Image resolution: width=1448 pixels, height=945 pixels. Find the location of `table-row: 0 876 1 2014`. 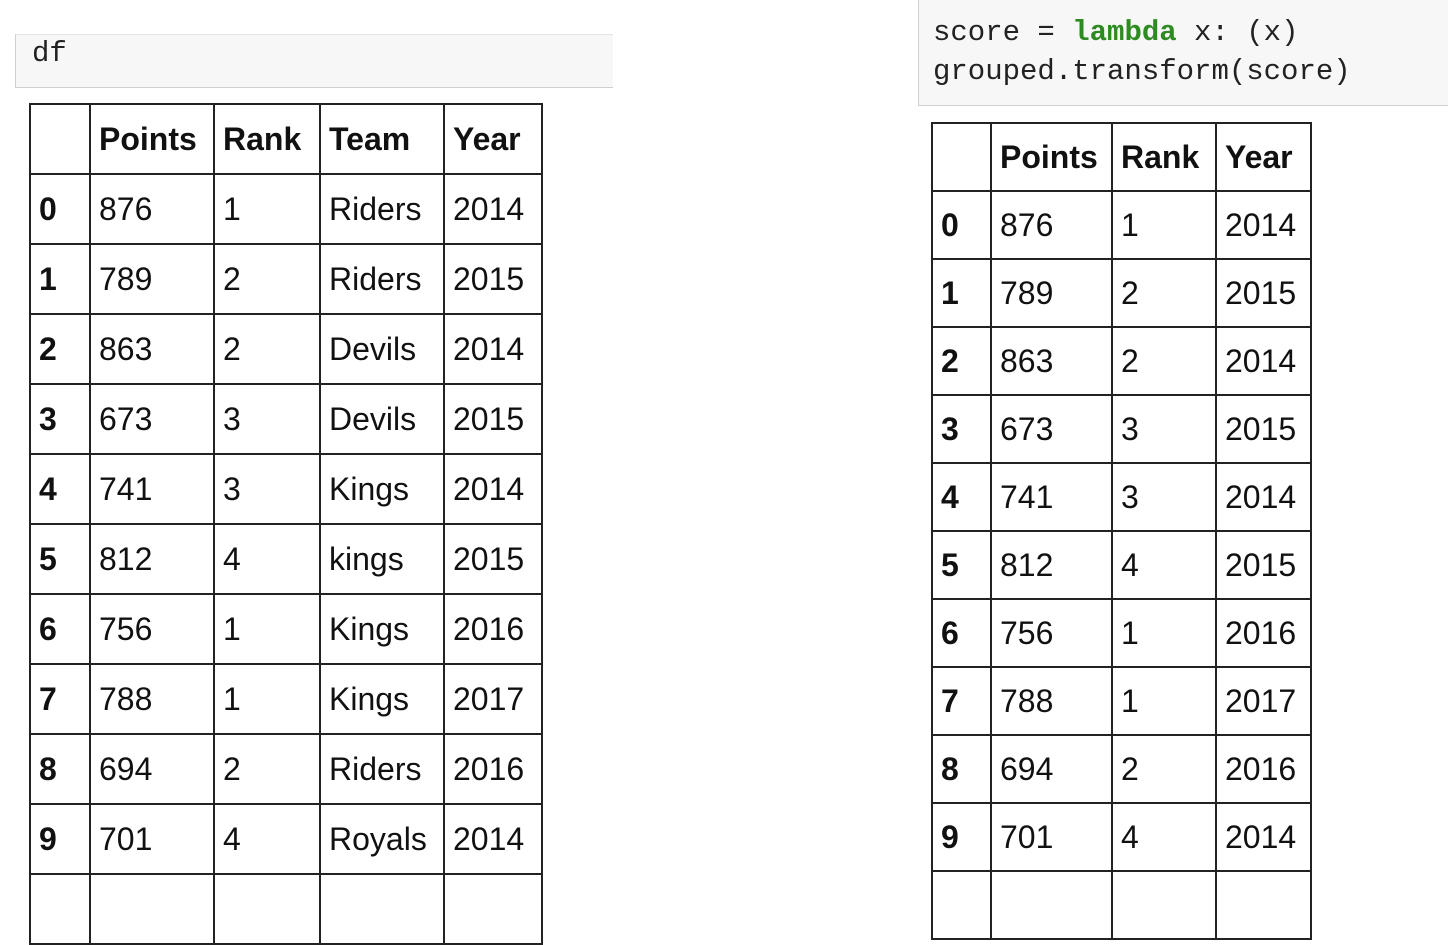

table-row: 0 876 1 2014 is located at coordinates (1121, 225).